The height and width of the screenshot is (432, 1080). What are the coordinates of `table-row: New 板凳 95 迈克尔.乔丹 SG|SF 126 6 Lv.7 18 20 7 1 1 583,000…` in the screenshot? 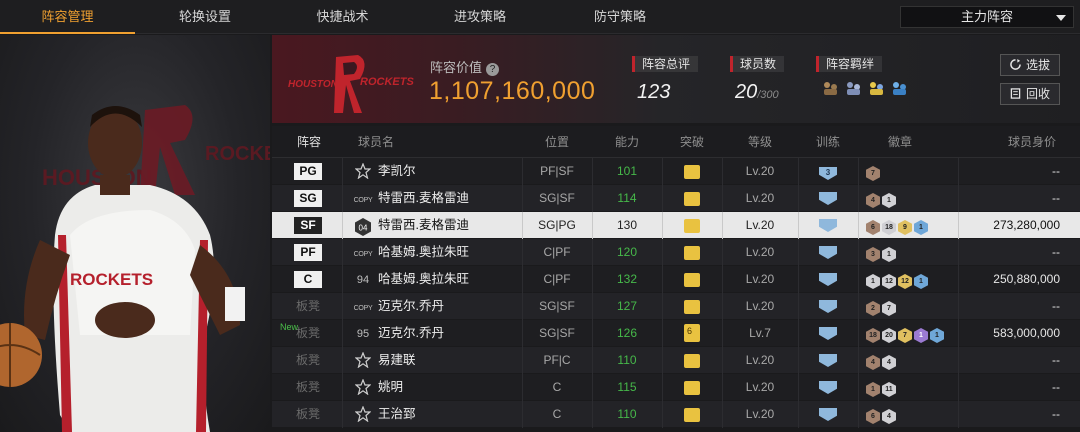 It's located at (676, 333).